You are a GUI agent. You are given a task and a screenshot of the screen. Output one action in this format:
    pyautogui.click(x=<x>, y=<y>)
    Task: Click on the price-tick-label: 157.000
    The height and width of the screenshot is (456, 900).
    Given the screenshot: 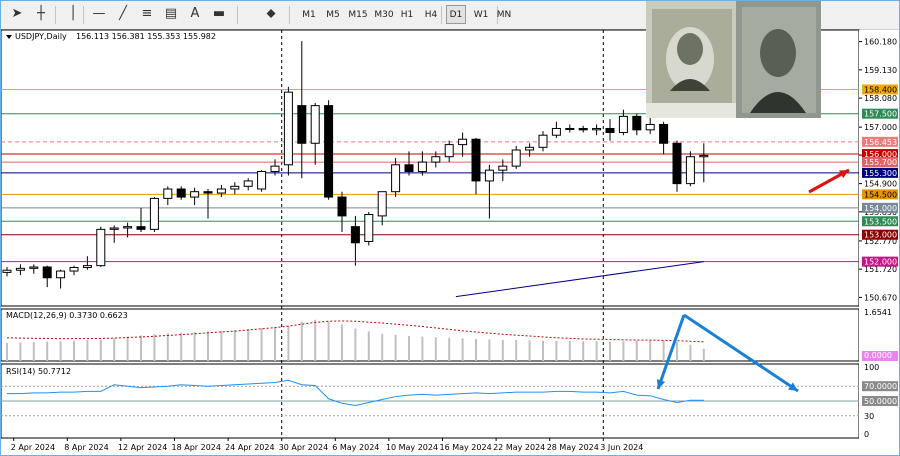 What is the action you would take?
    pyautogui.click(x=880, y=127)
    